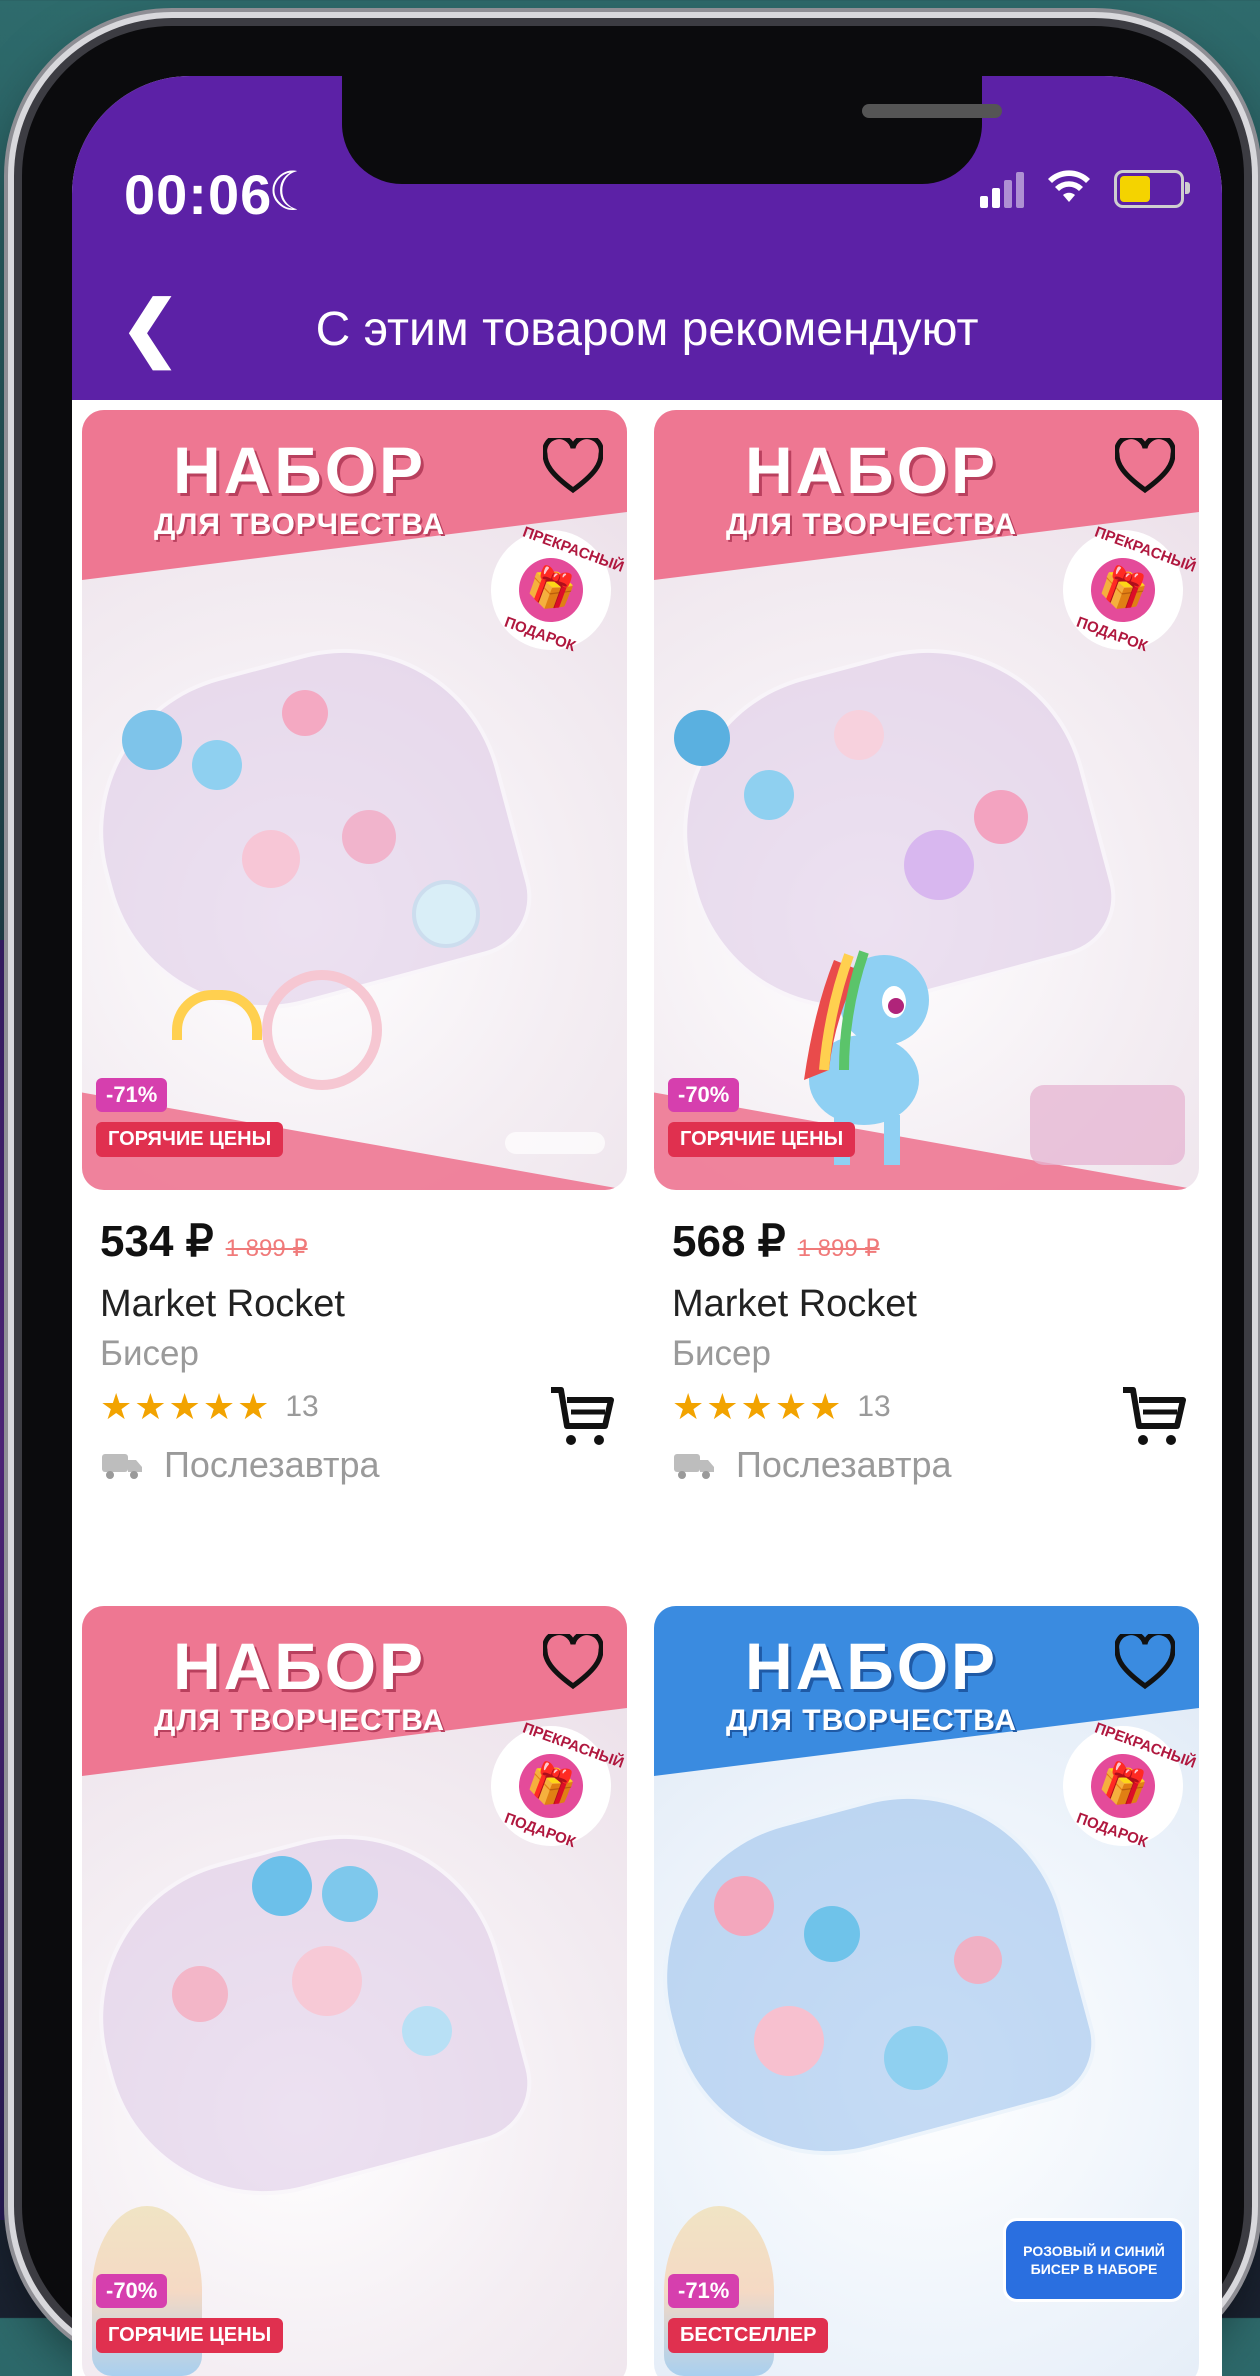 The image size is (1260, 2376). I want to click on page-title: С этим товаром рекомендуют, so click(647, 329).